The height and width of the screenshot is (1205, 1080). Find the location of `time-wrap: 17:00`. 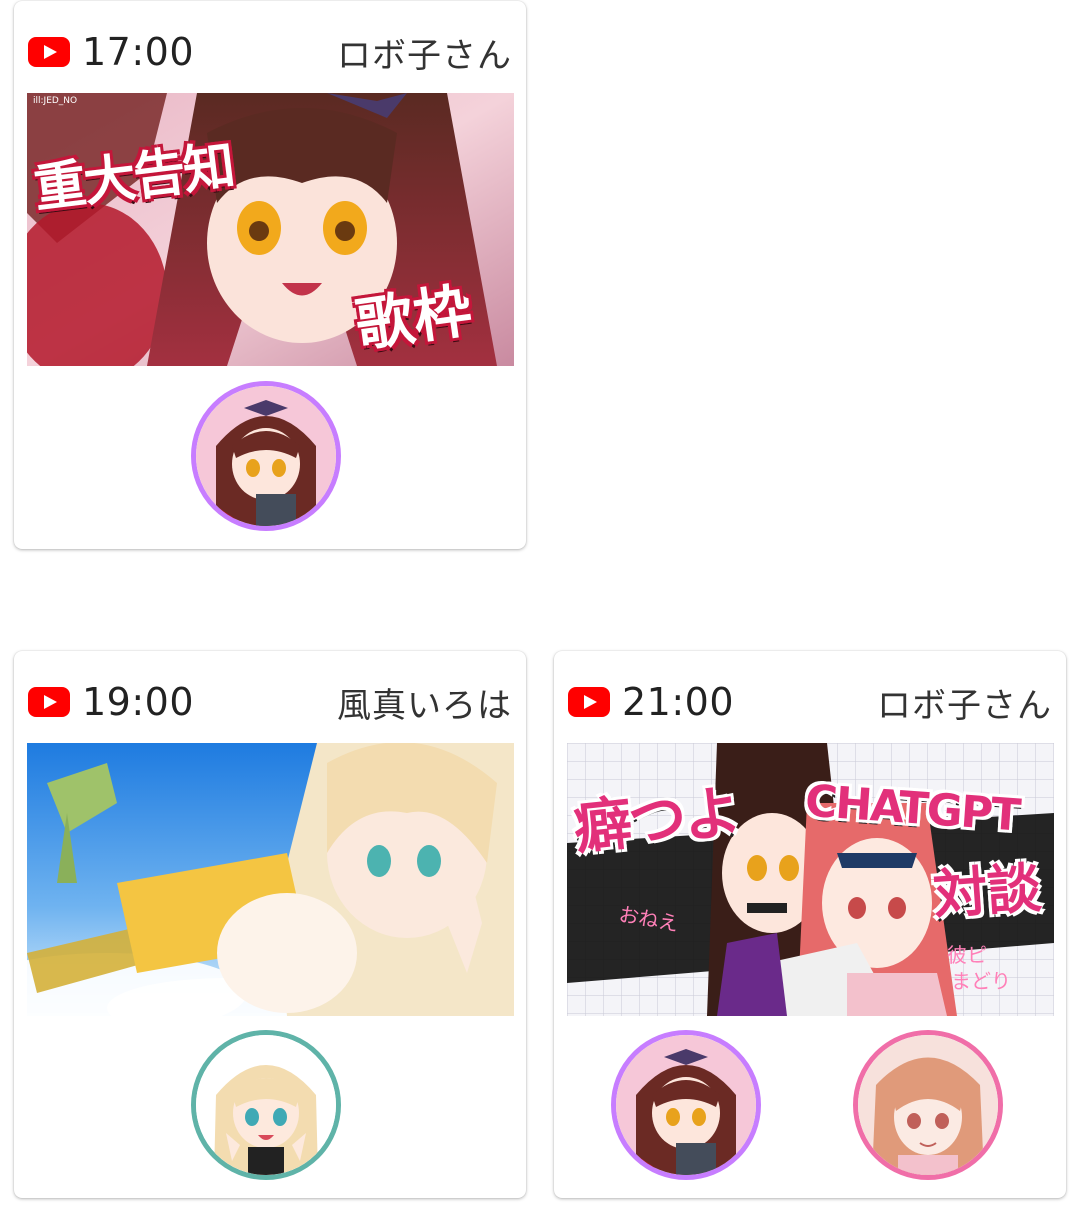

time-wrap: 17:00 is located at coordinates (111, 52).